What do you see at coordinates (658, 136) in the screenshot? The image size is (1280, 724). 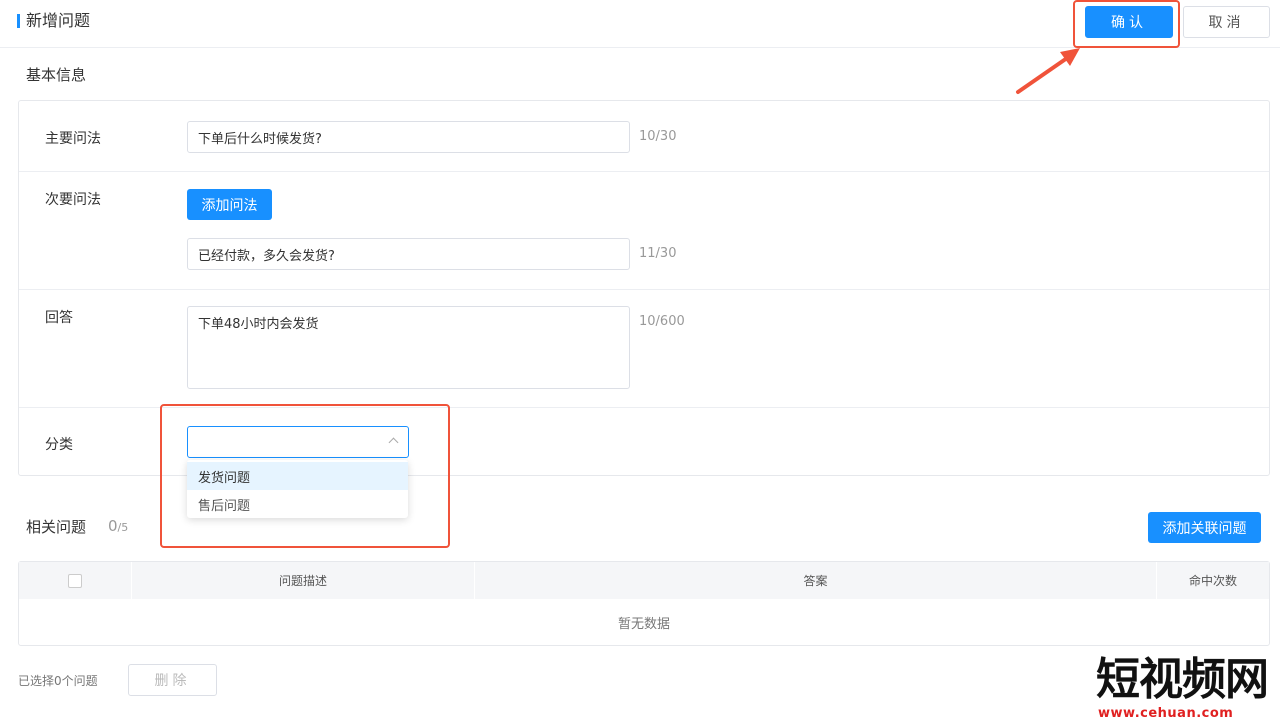 I see `main-question-counter: 10/30` at bounding box center [658, 136].